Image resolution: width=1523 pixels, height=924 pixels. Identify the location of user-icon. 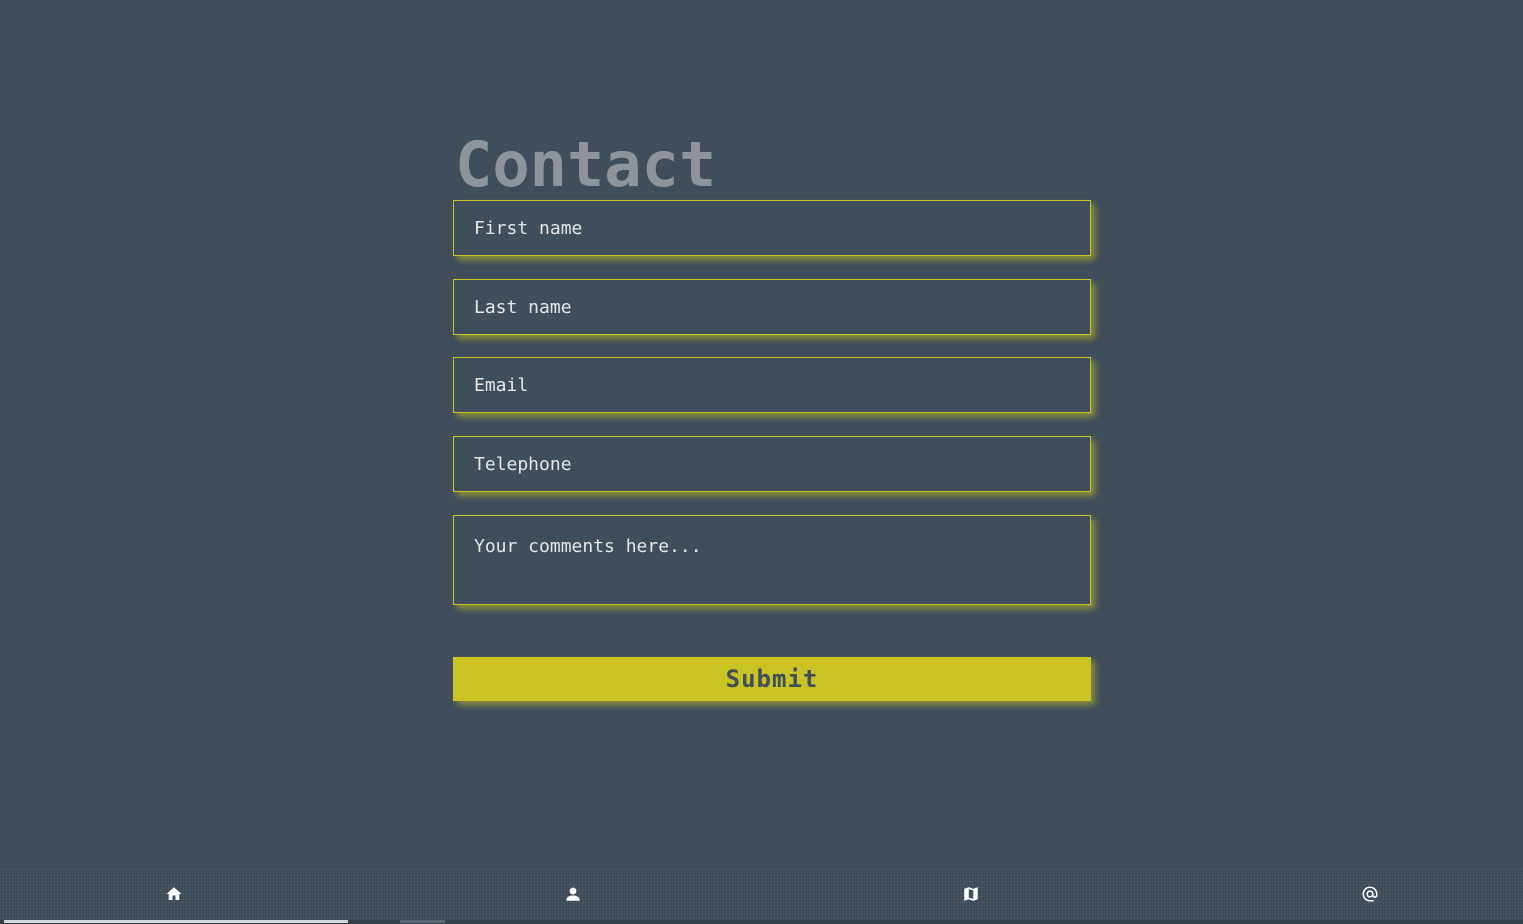
(573, 894).